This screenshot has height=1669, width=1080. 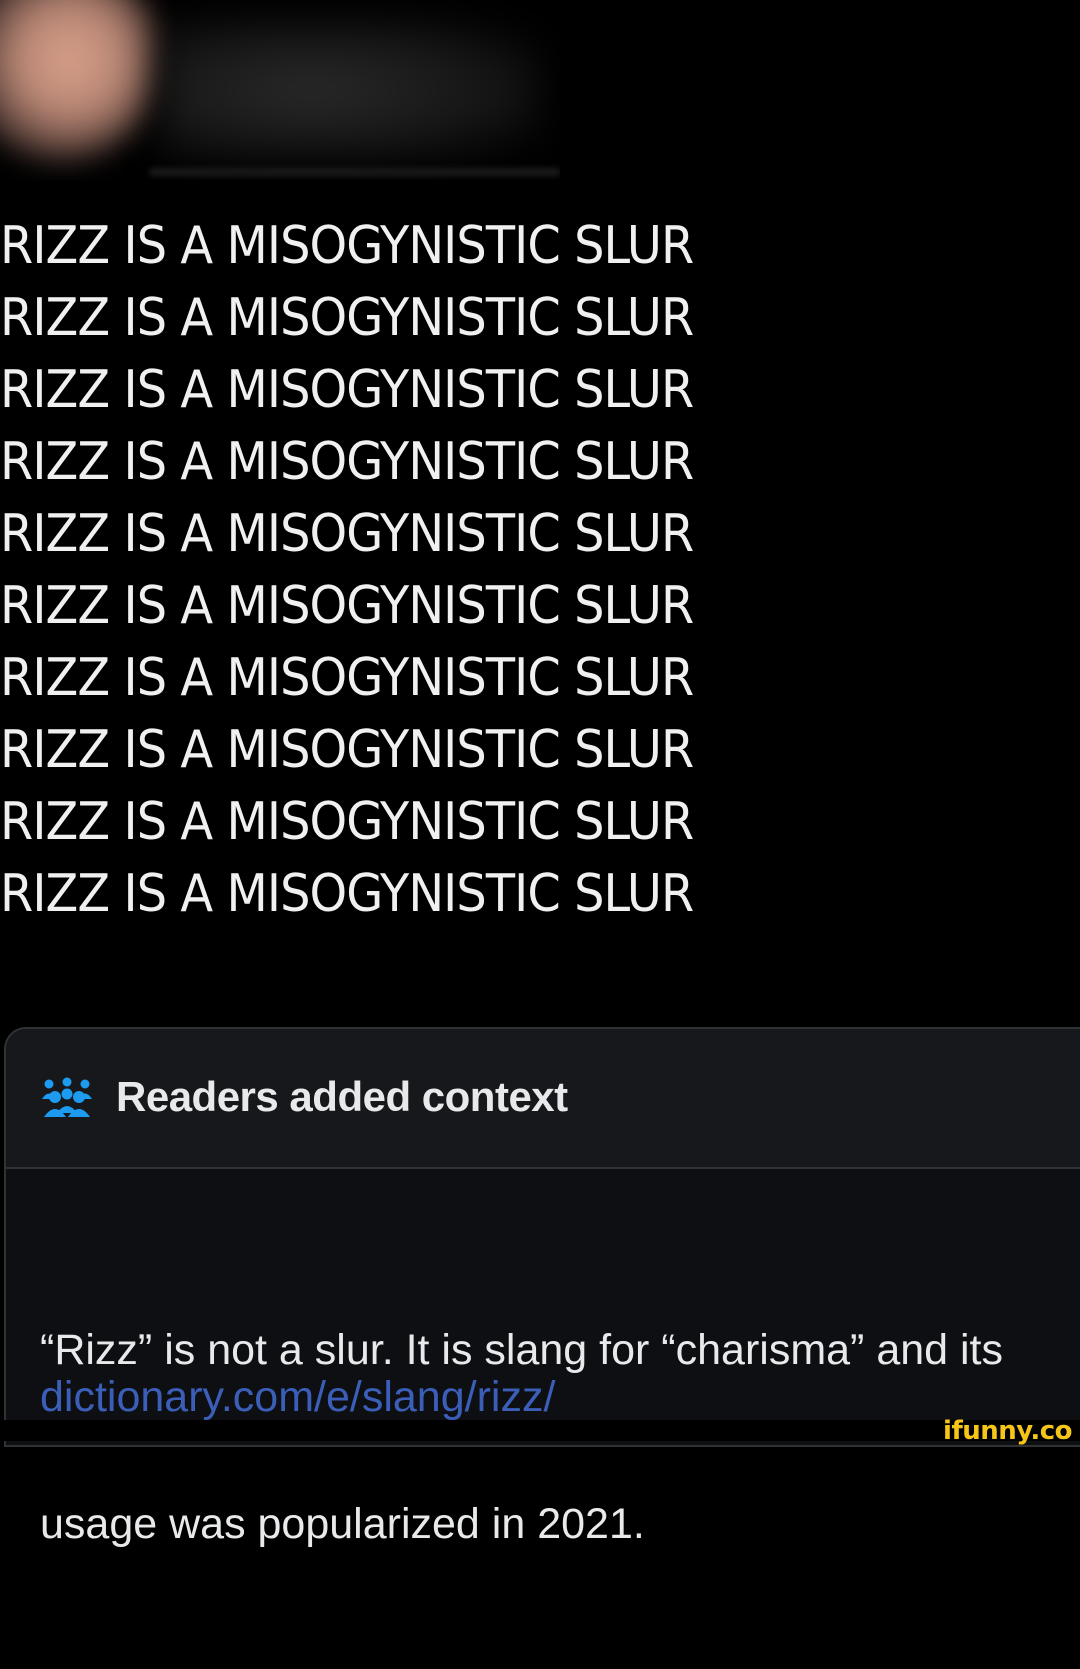 I want to click on avatar, so click(x=80, y=80).